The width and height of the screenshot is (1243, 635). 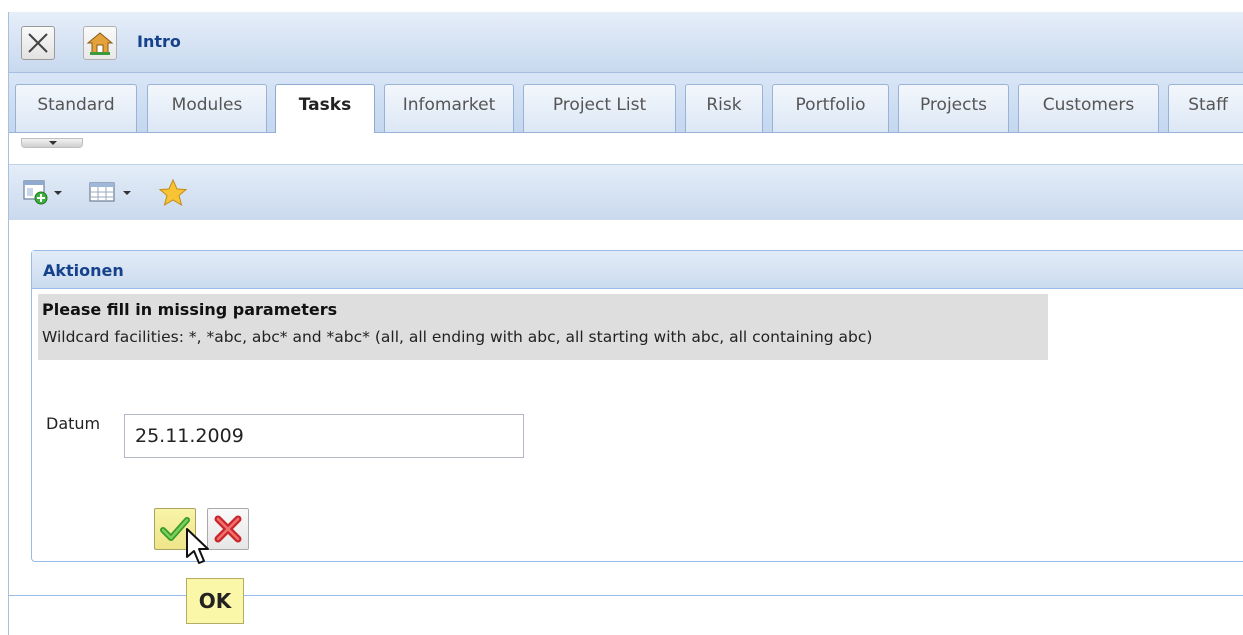 I want to click on tab-customers: Customers, so click(x=1088, y=108).